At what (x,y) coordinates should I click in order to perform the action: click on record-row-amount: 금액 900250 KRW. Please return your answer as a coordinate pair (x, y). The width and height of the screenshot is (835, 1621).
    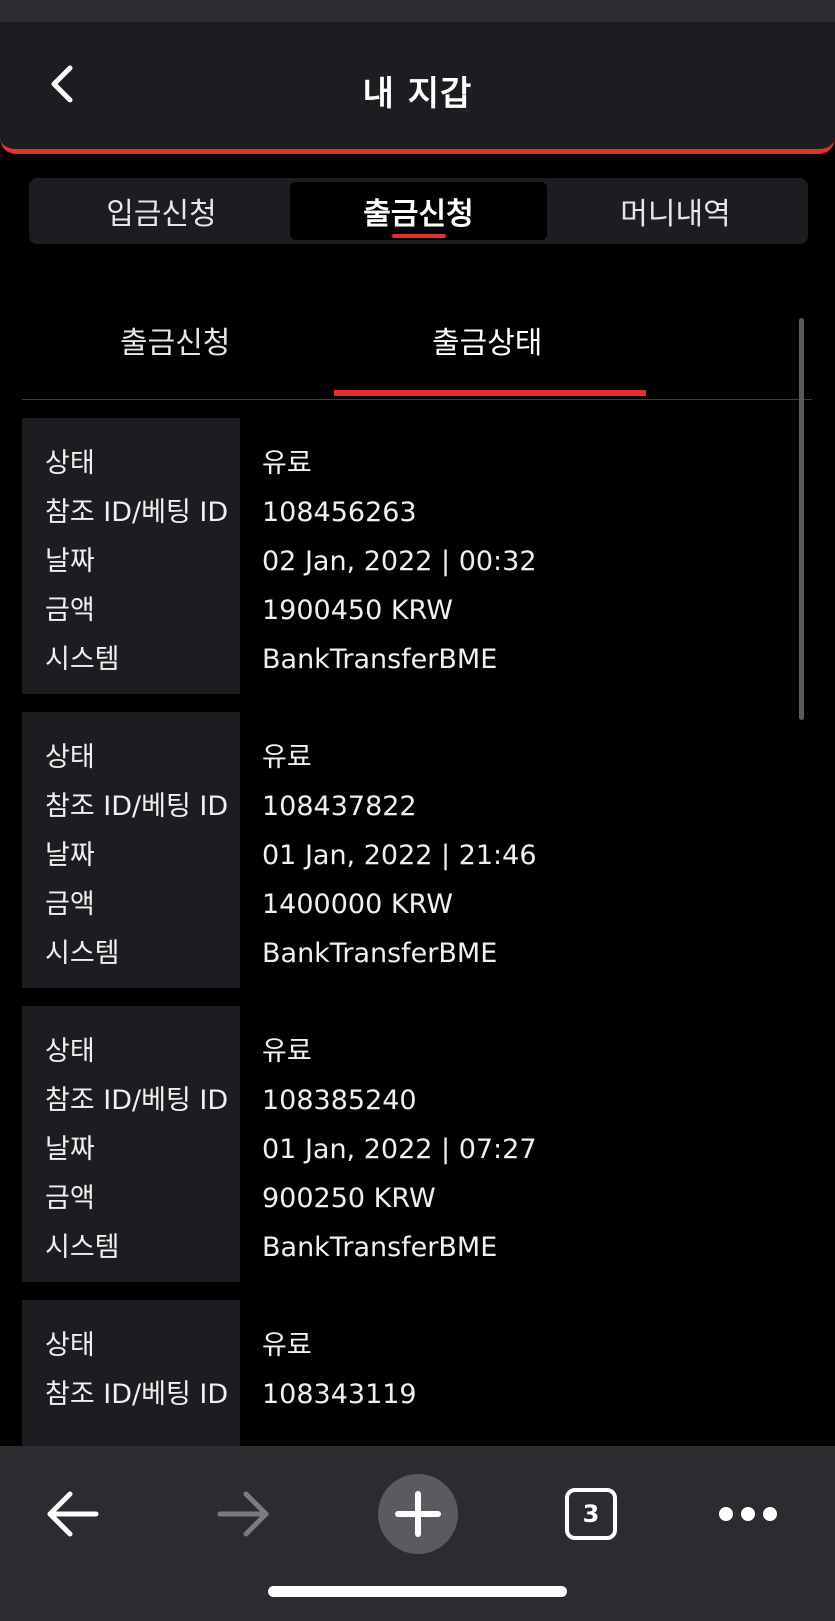
    Looking at the image, I should click on (407, 1199).